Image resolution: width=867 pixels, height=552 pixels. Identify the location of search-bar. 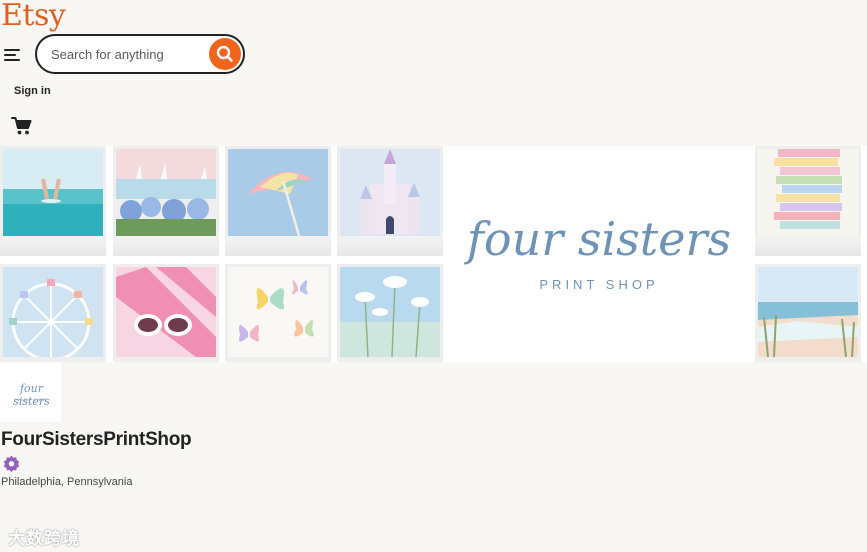
(140, 54).